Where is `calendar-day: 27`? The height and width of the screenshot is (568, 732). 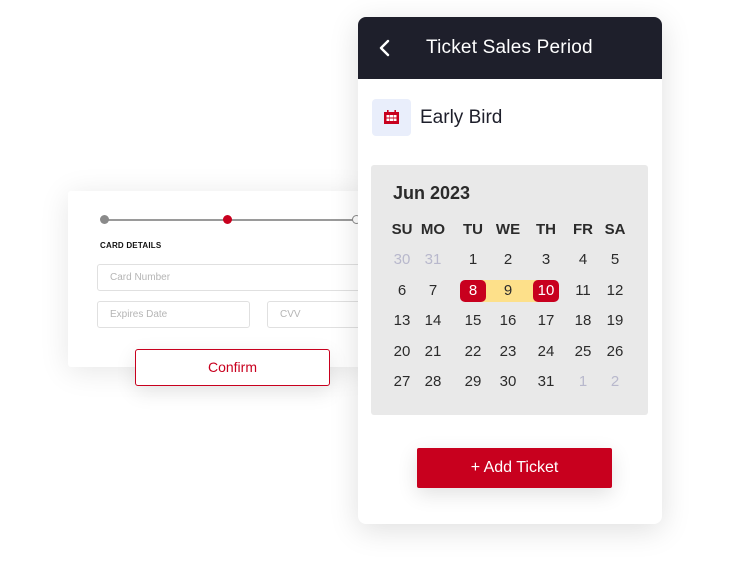 calendar-day: 27 is located at coordinates (402, 382).